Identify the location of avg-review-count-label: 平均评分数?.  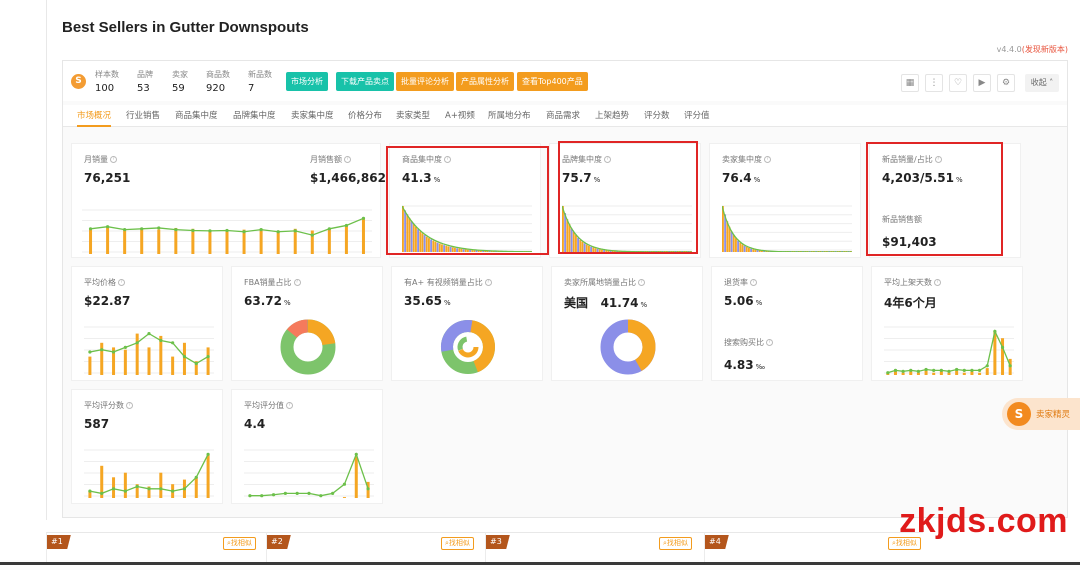
(108, 405).